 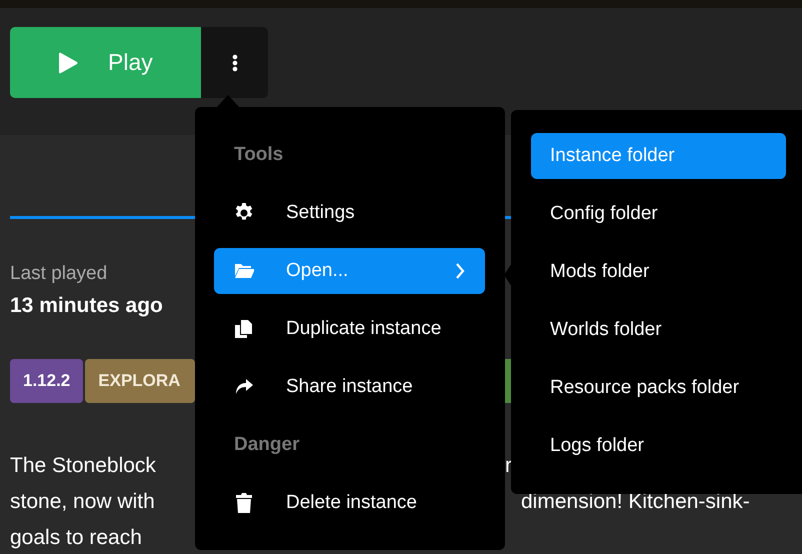 What do you see at coordinates (86, 306) in the screenshot?
I see `last-played-value: 13 minutes ago` at bounding box center [86, 306].